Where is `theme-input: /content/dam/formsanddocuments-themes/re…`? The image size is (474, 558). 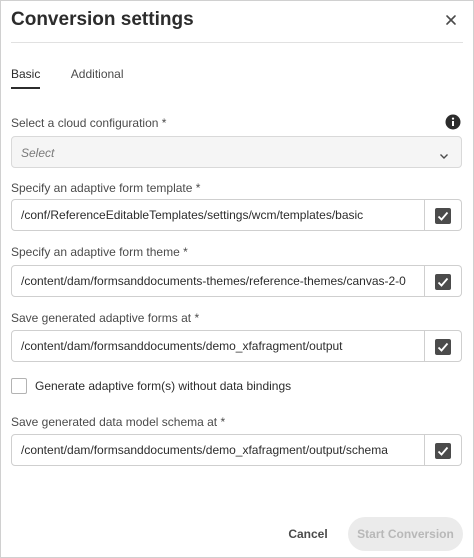
theme-input: /content/dam/formsanddocuments-themes/re… is located at coordinates (218, 281).